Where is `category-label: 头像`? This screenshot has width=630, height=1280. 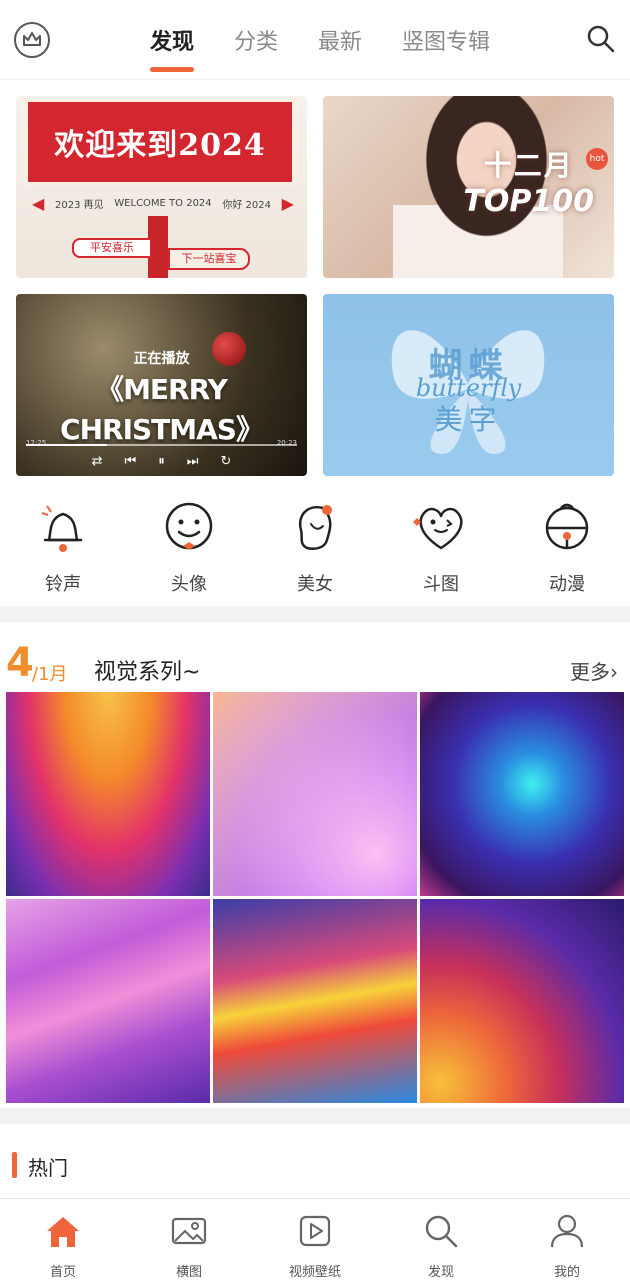
category-label: 头像 is located at coordinates (189, 584).